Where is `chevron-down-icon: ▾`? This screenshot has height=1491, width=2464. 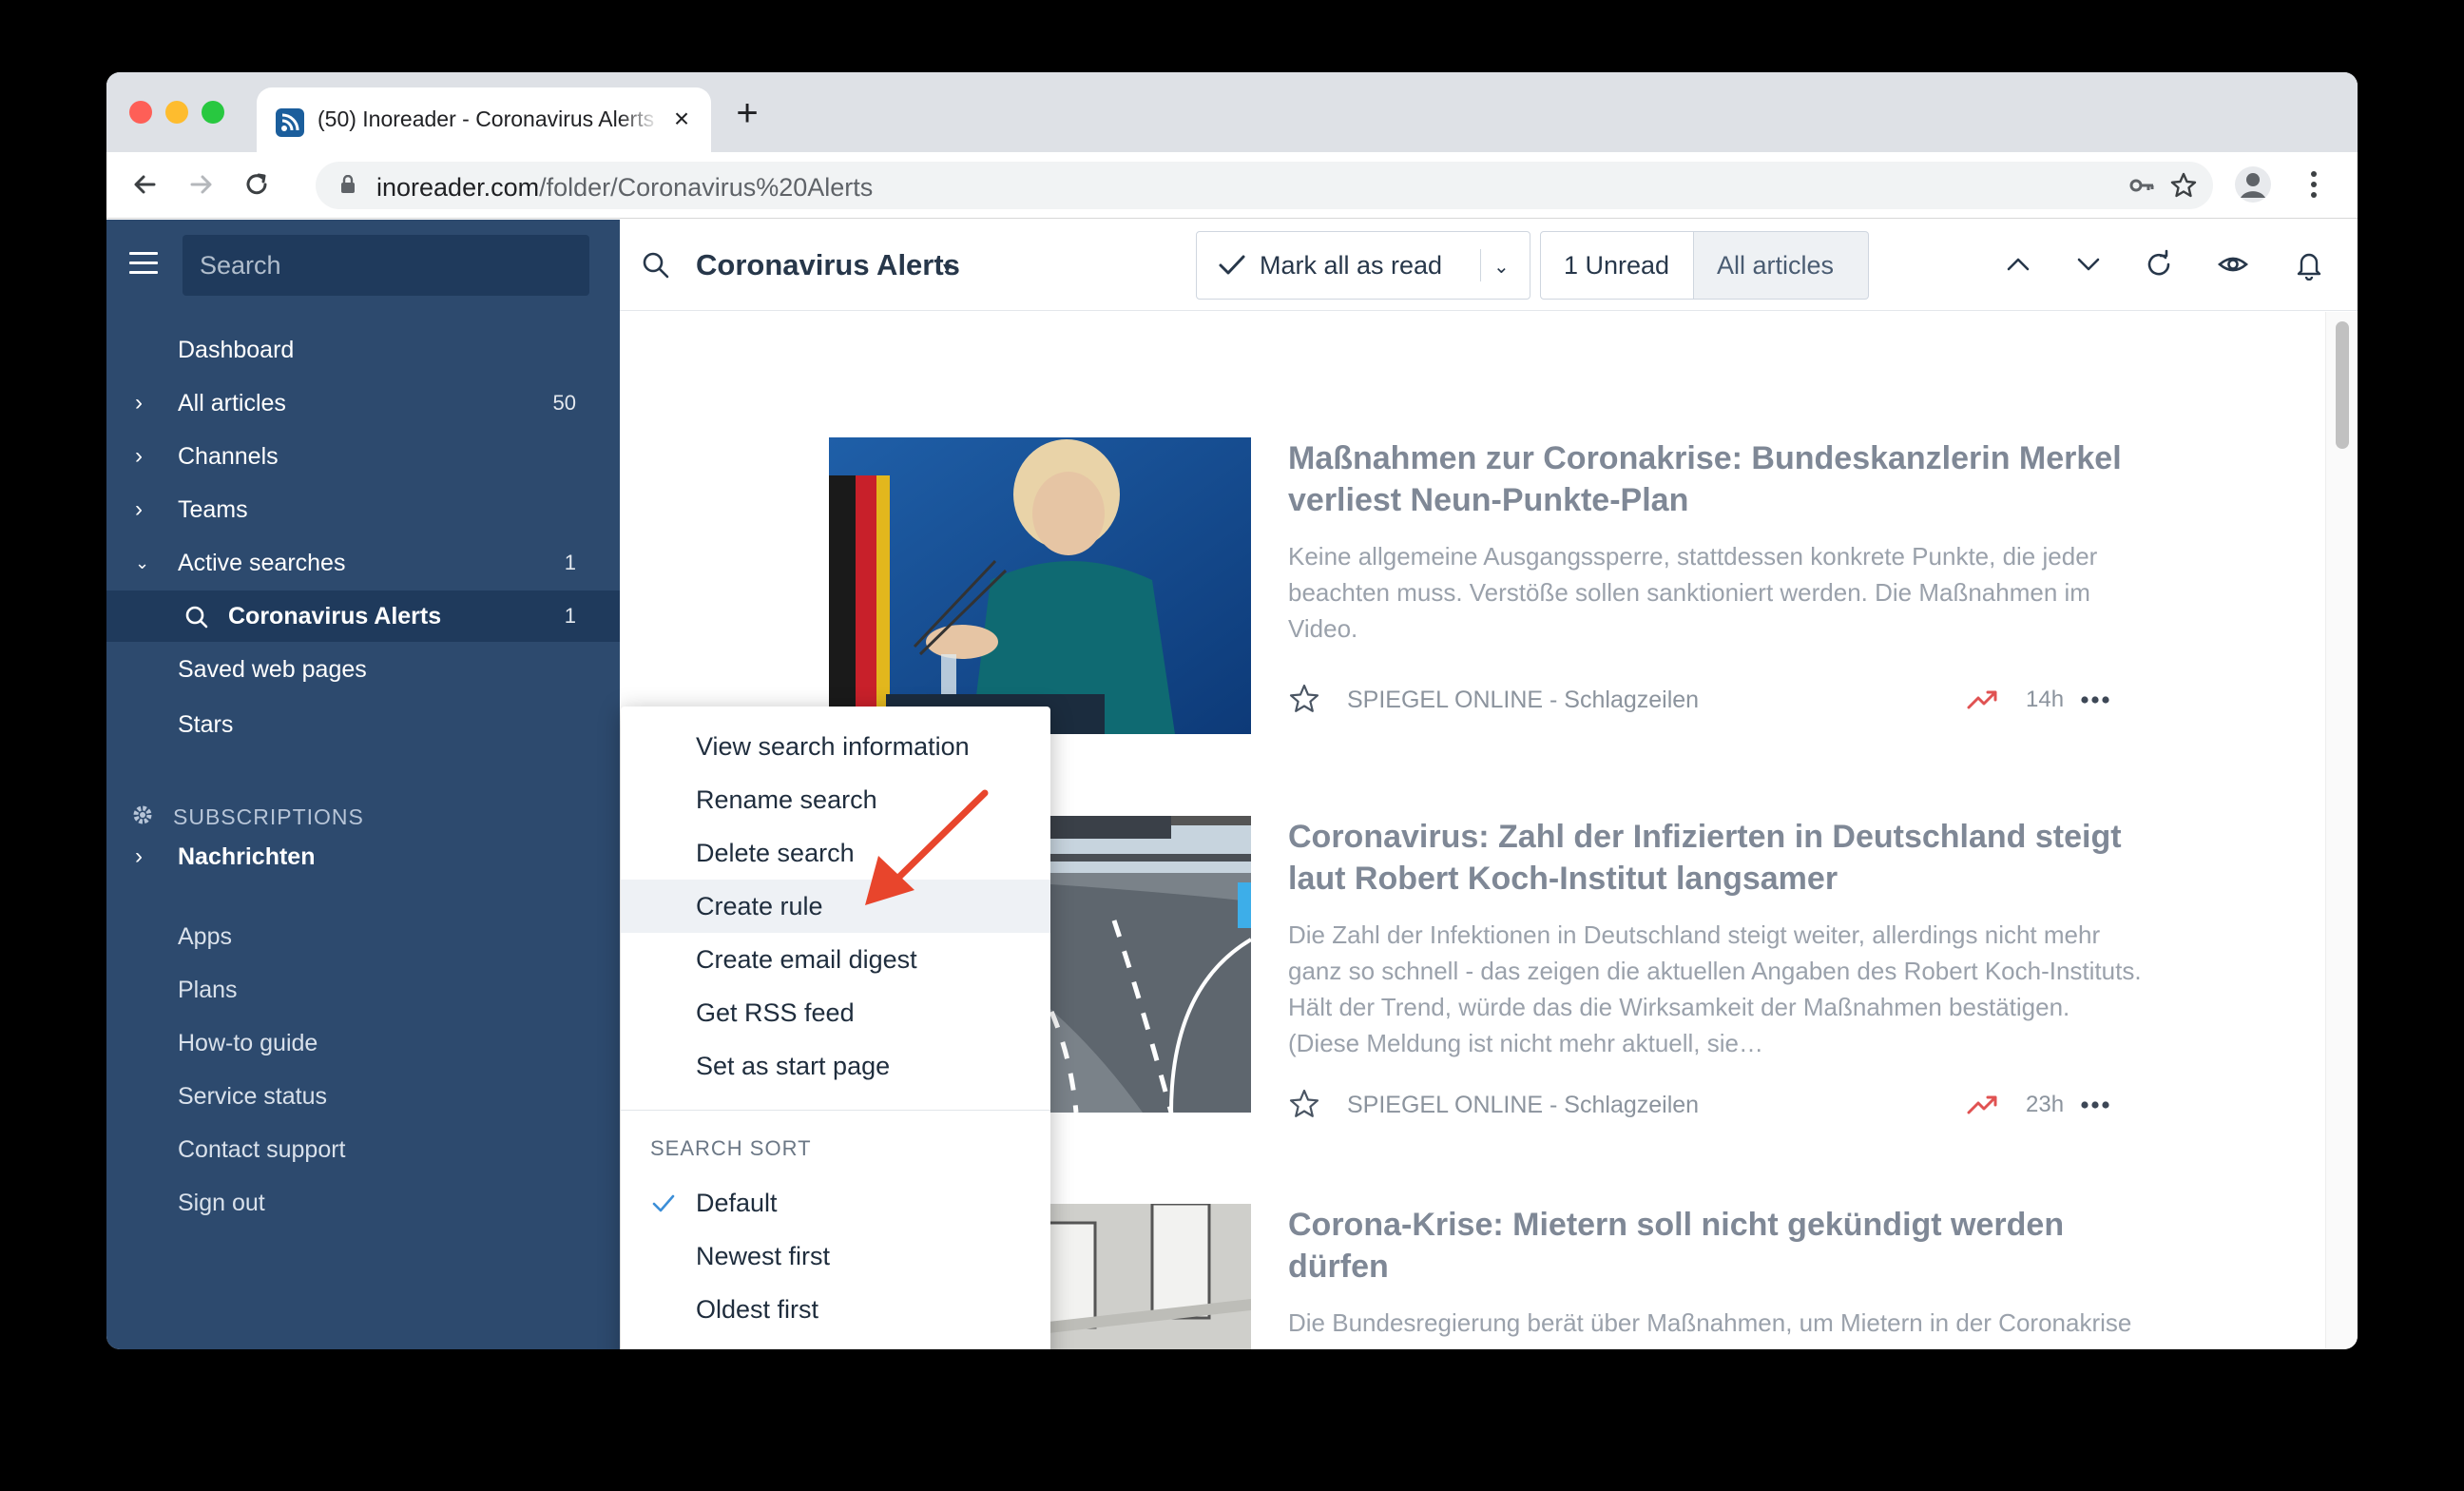 chevron-down-icon: ▾ is located at coordinates (947, 268).